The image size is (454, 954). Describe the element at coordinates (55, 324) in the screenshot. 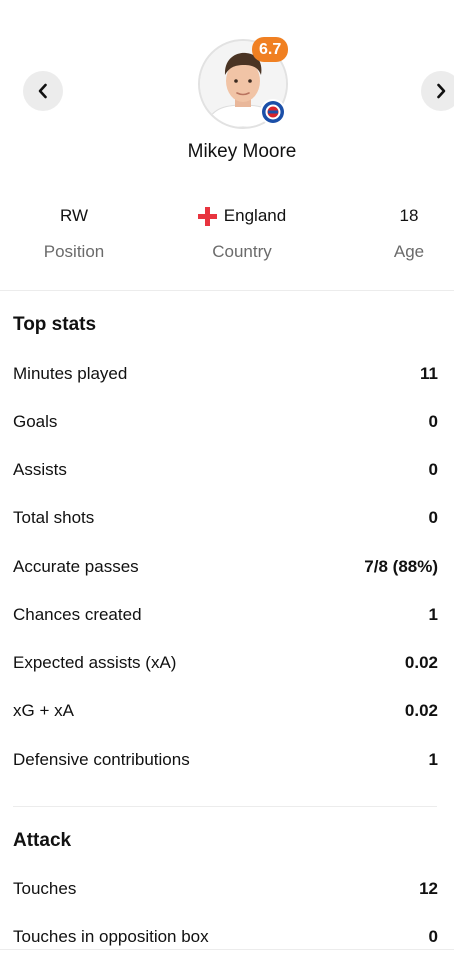

I see `top-stats-title: Top stats` at that location.